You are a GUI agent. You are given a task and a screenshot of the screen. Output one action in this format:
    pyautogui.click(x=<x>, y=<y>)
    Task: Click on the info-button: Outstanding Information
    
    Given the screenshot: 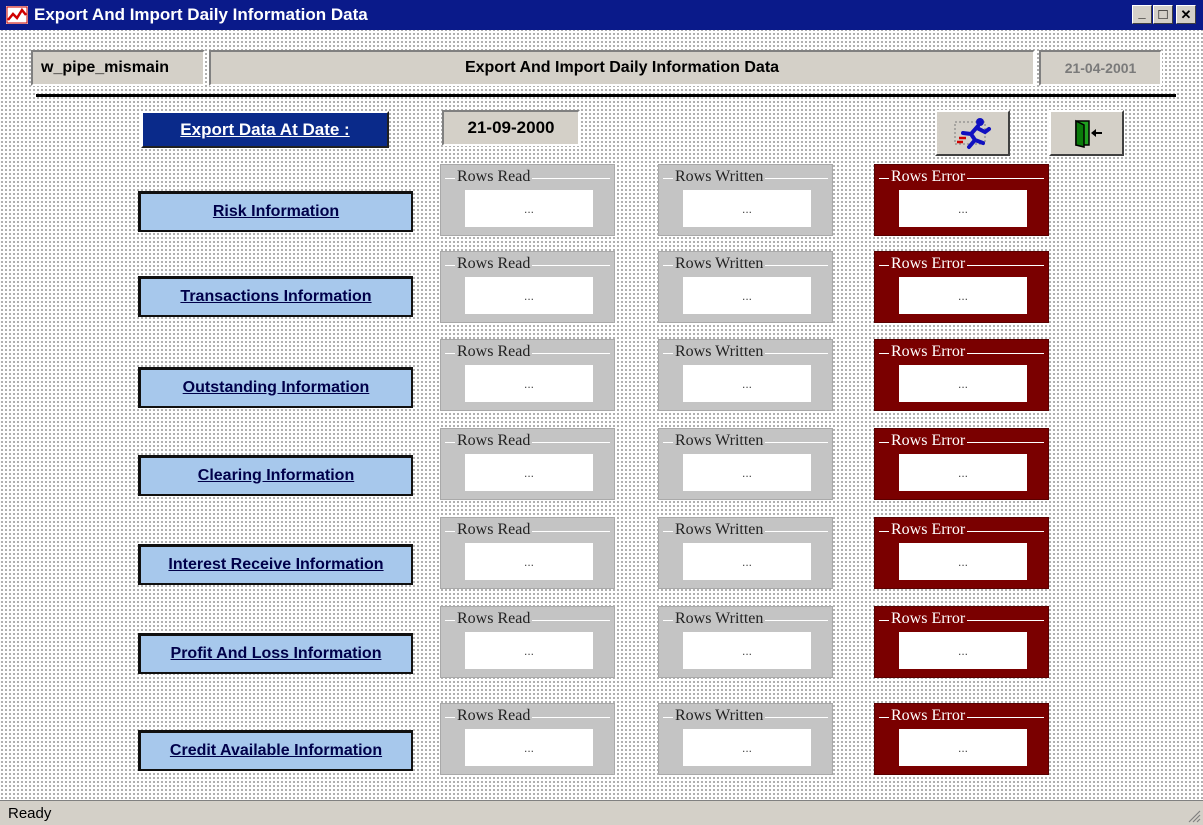 What is the action you would take?
    pyautogui.click(x=275, y=387)
    